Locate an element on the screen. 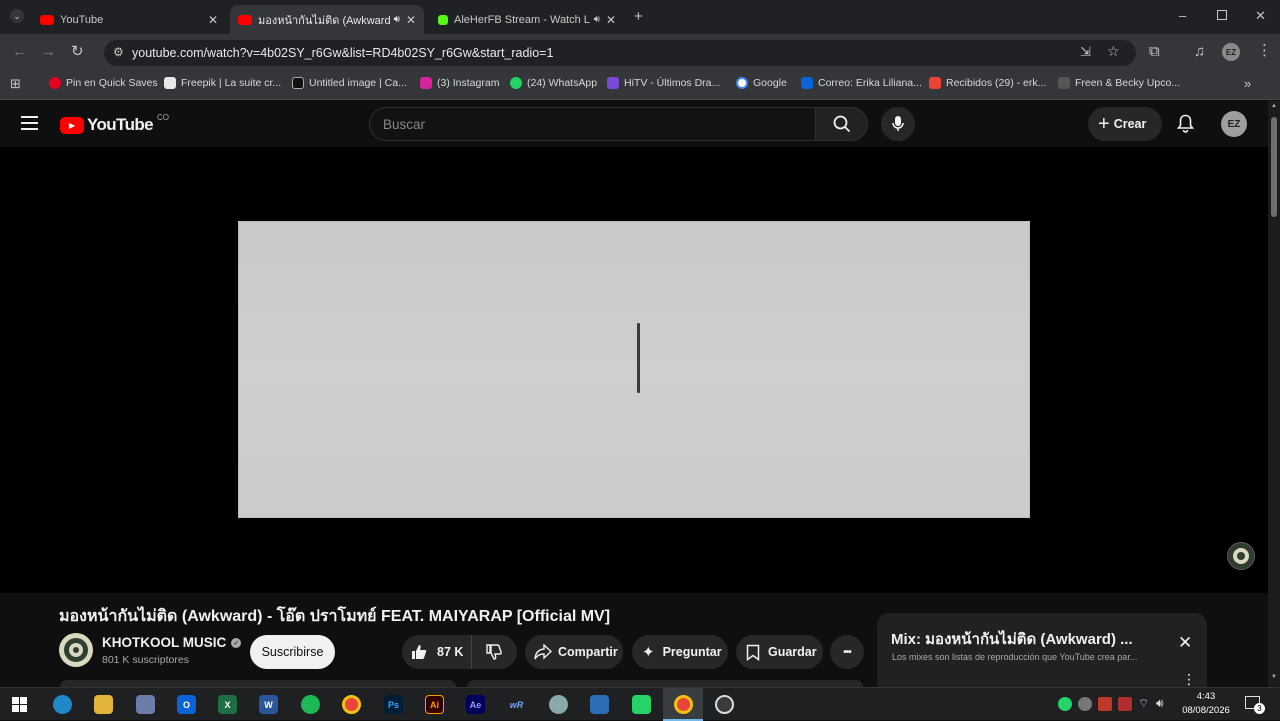 Image resolution: width=1280 pixels, height=721 pixels. youtube-logo: ▶ YouTube CO is located at coordinates (114, 124).